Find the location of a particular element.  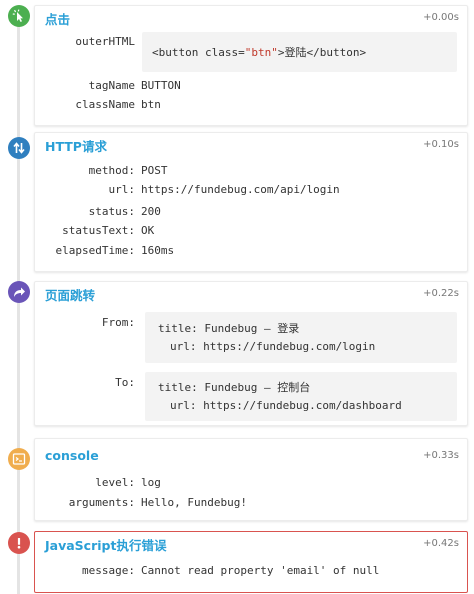

field-key: statusText: is located at coordinates (98, 230).